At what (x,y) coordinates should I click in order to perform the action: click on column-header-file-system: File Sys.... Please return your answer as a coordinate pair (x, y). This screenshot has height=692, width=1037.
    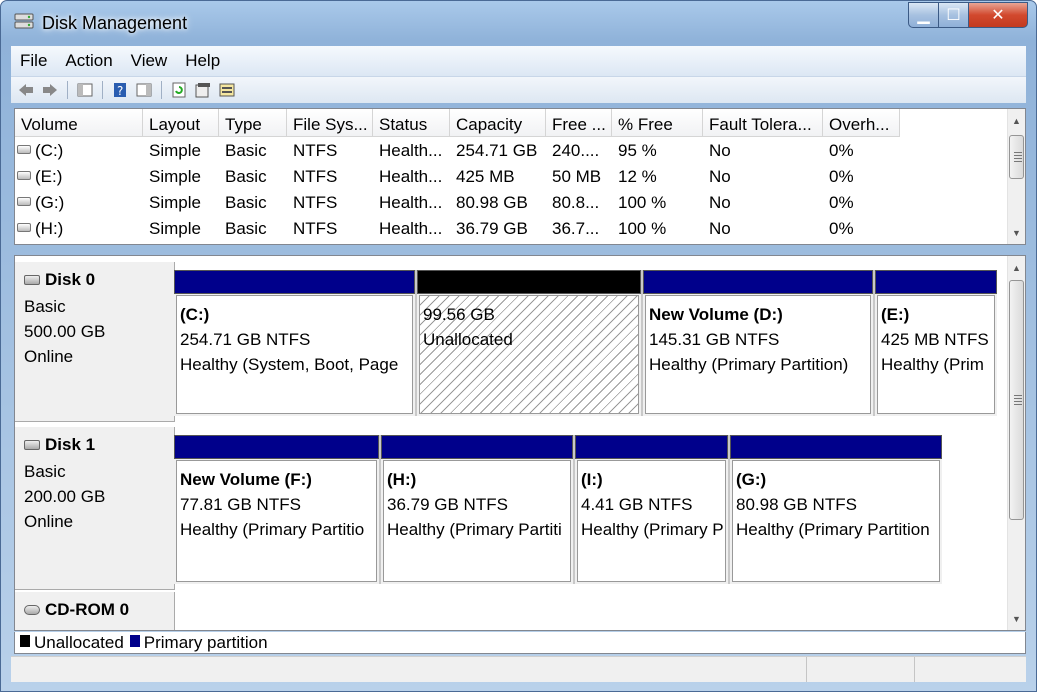
    Looking at the image, I should click on (330, 123).